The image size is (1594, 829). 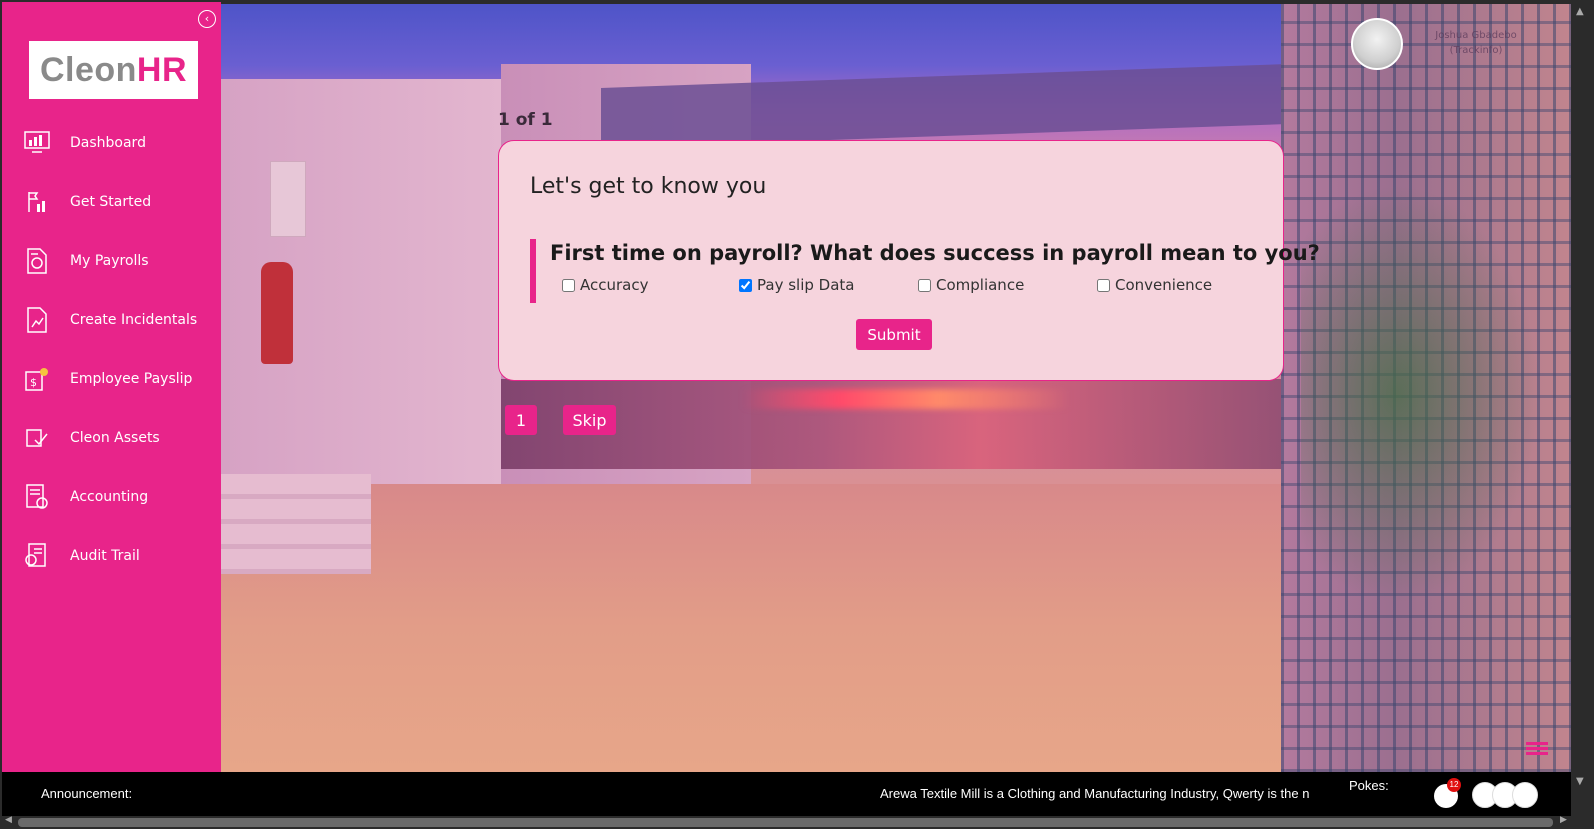 I want to click on sidebar-item-audit-trail: Audit Trail, so click(x=111, y=555).